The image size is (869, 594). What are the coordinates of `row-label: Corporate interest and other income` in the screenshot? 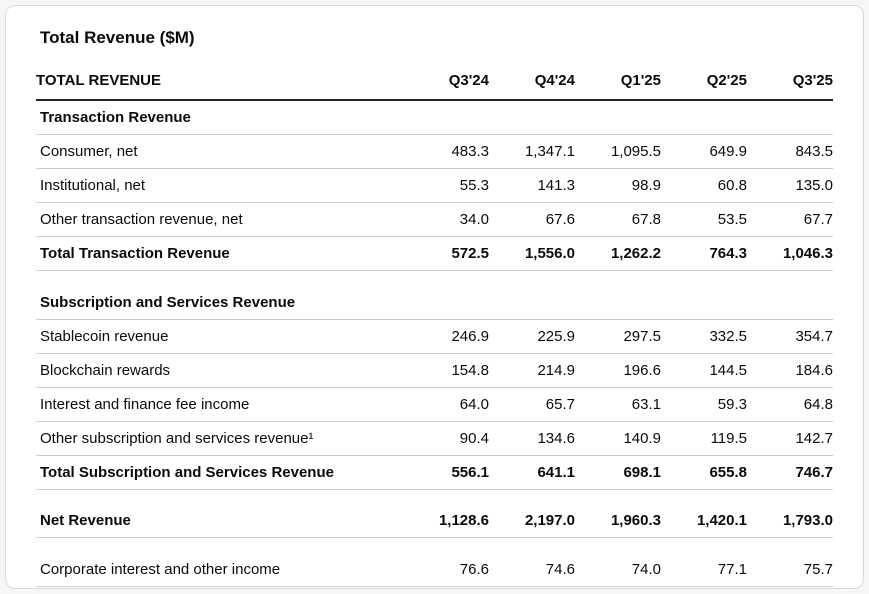 It's located at (219, 569).